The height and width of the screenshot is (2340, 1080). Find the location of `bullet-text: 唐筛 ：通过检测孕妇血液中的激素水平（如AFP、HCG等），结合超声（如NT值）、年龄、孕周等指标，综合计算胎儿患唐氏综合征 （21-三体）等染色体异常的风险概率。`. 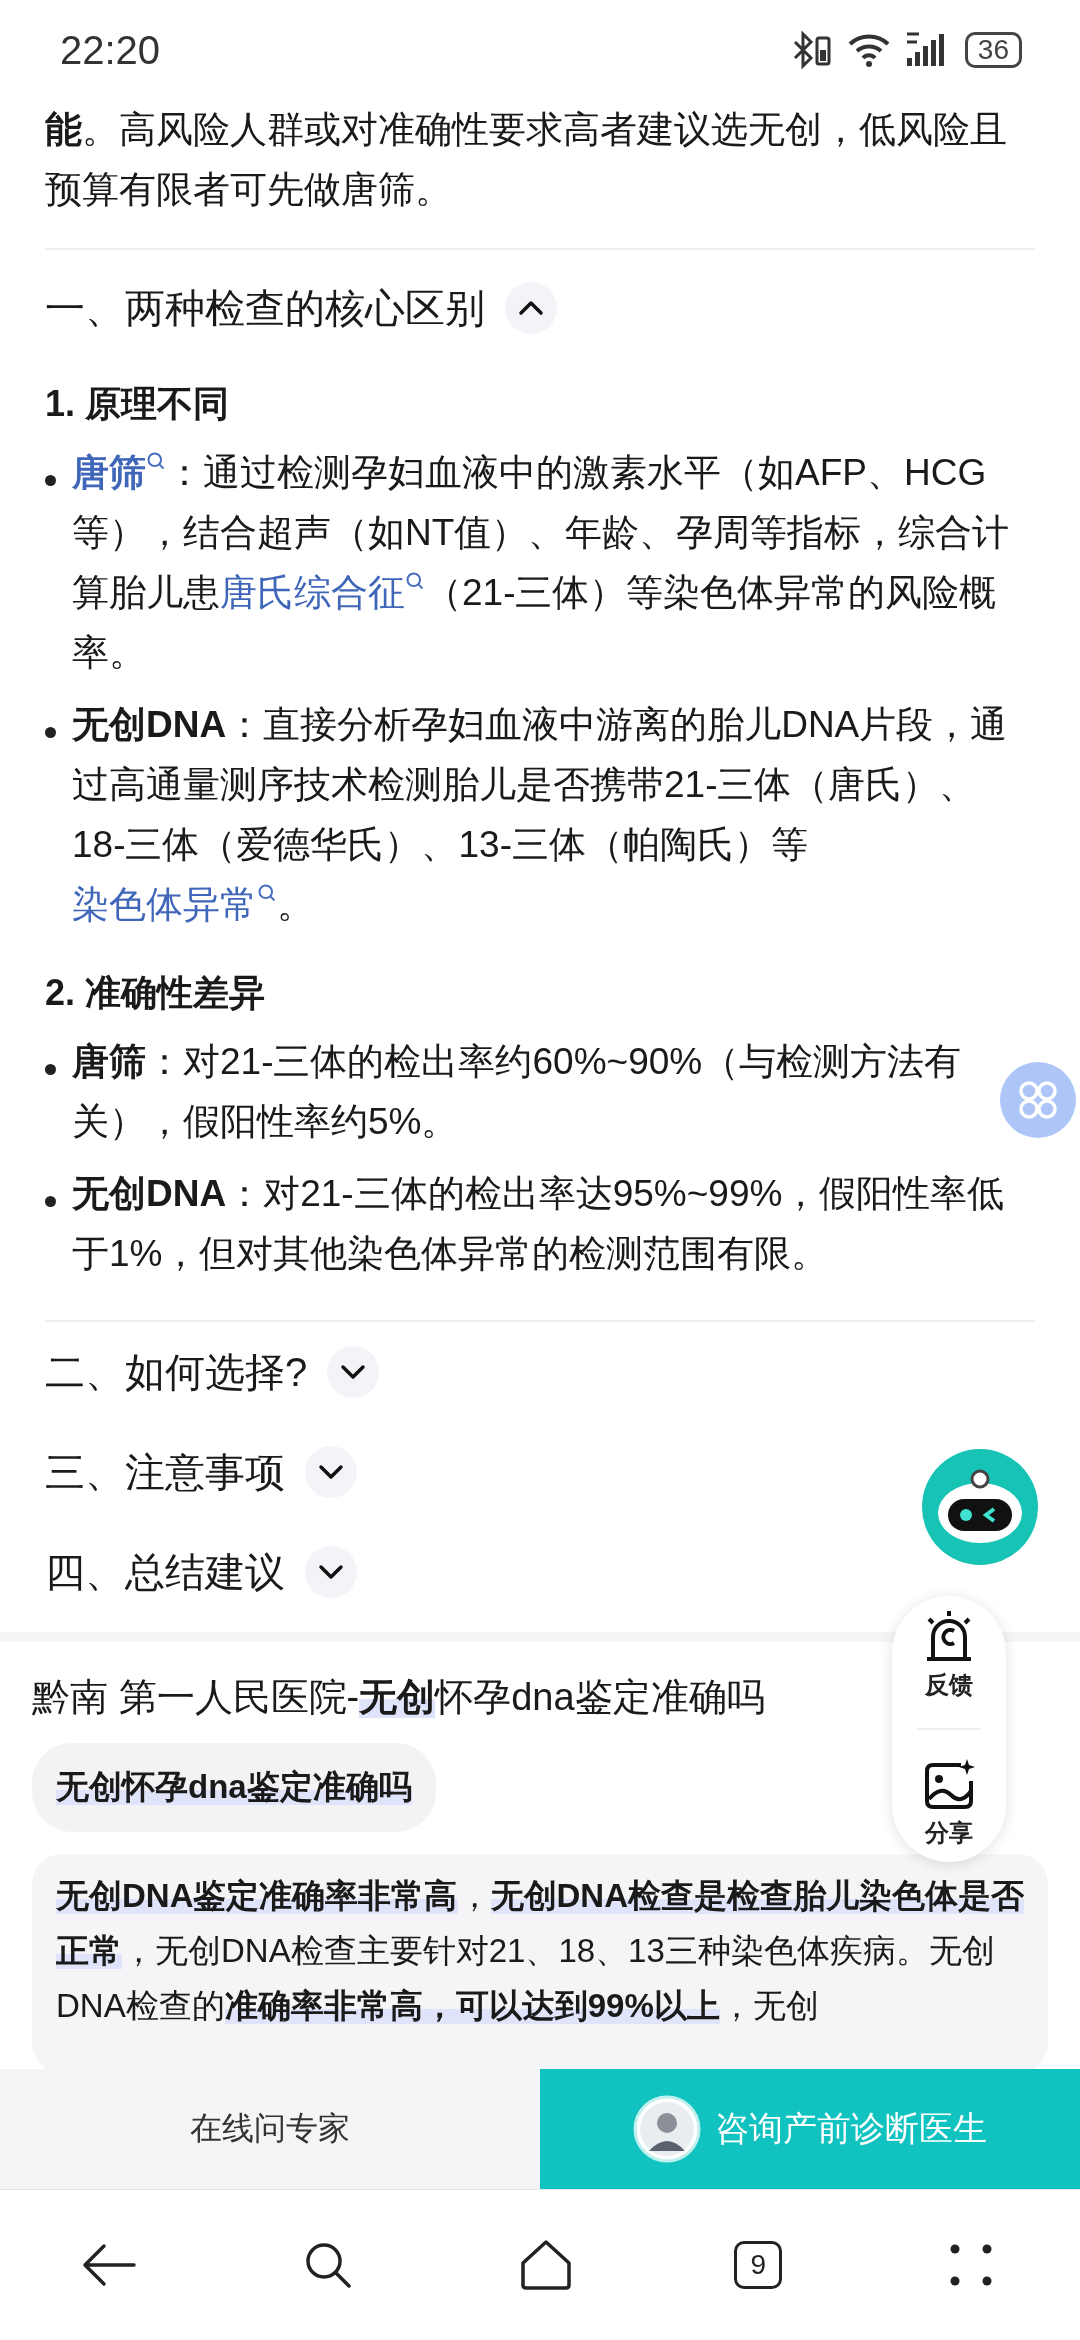

bullet-text: 唐筛 ：通过检测孕妇血液中的激素水平（如AFP、HCG等），结合超声（如NT值）、年龄、孕周等指标，综合计算胎儿患唐氏综合征 （21-三体）等染色体异常的风险概率。 is located at coordinates (541, 562).